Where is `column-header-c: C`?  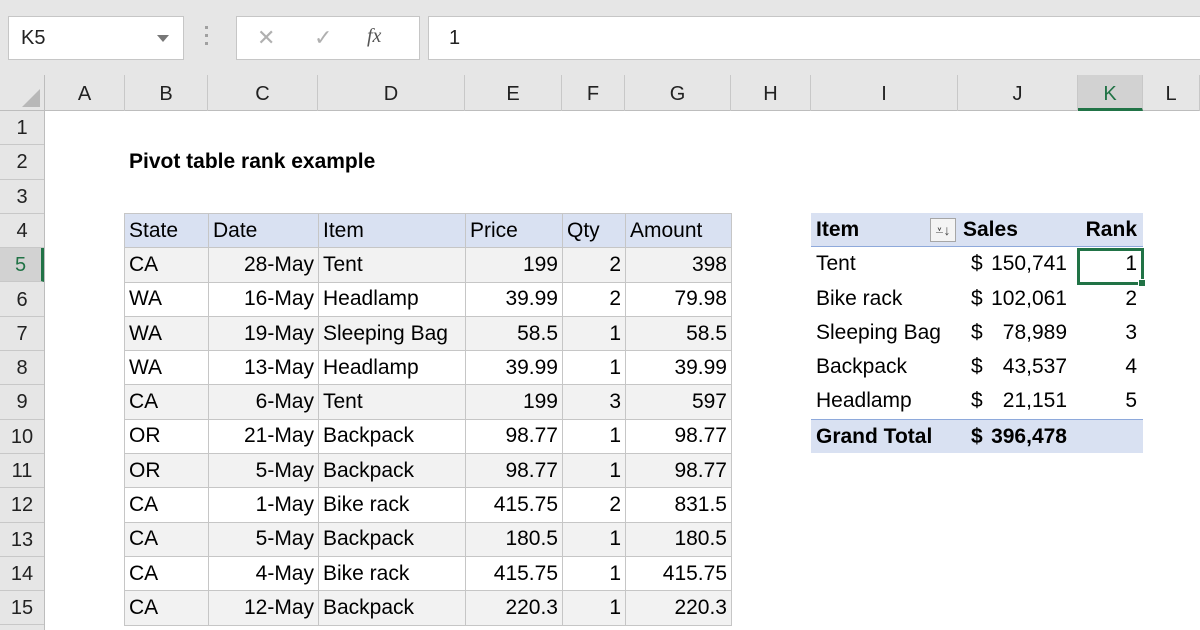
column-header-c: C is located at coordinates (263, 93).